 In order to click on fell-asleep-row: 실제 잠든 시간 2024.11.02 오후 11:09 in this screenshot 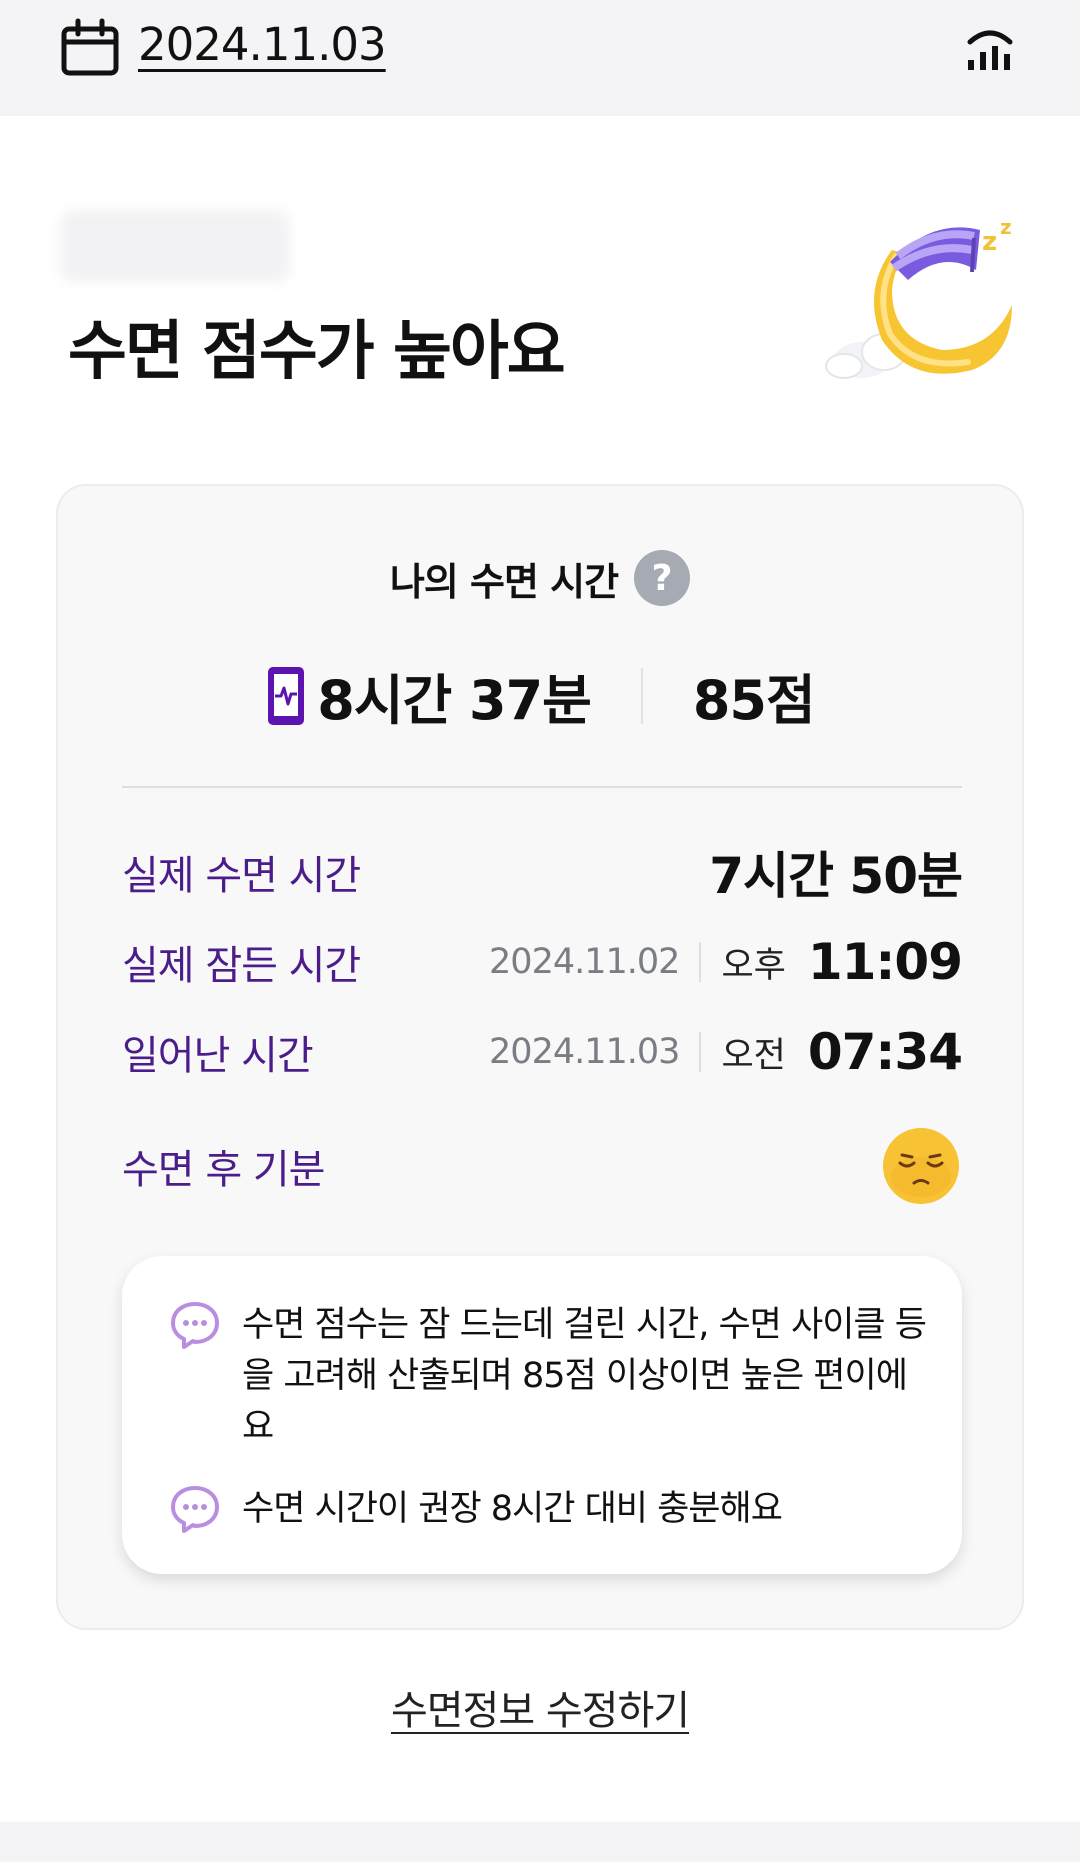, I will do `click(542, 962)`.